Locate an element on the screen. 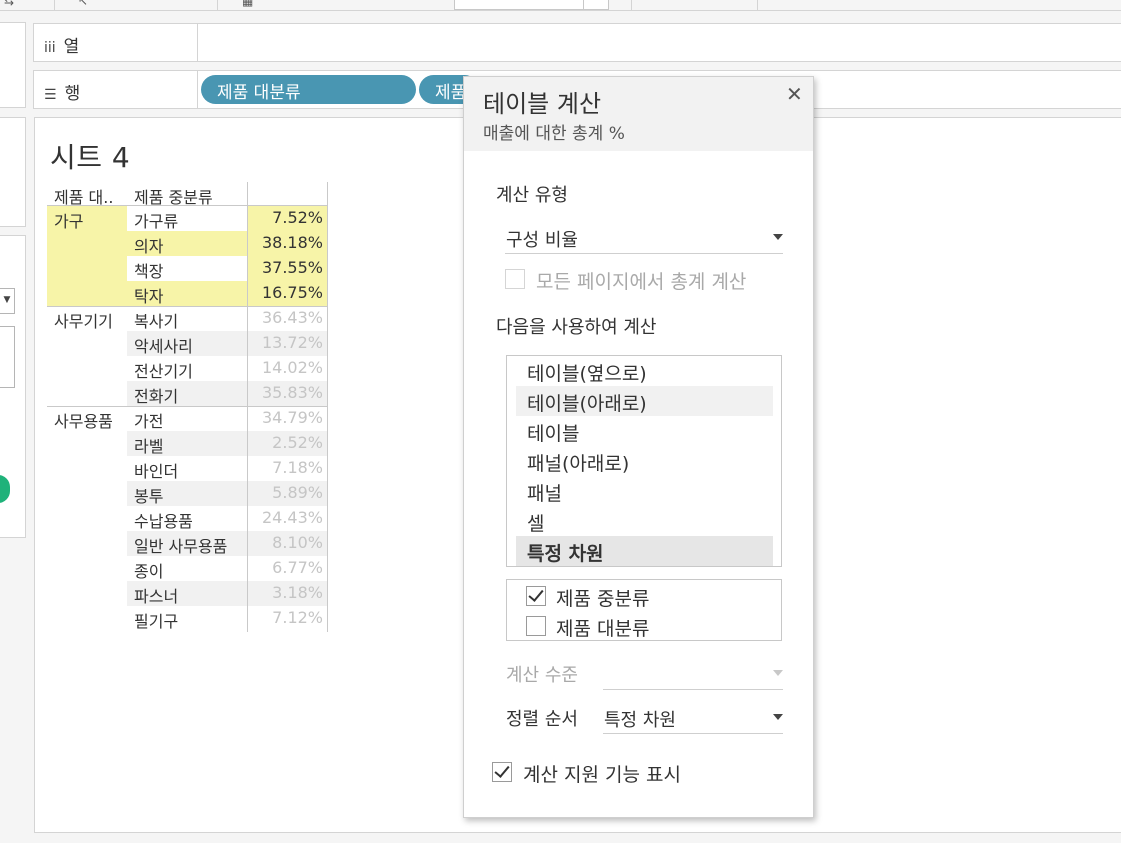 The width and height of the screenshot is (1121, 843). subcategory-cell: 가구류 is located at coordinates (187, 218).